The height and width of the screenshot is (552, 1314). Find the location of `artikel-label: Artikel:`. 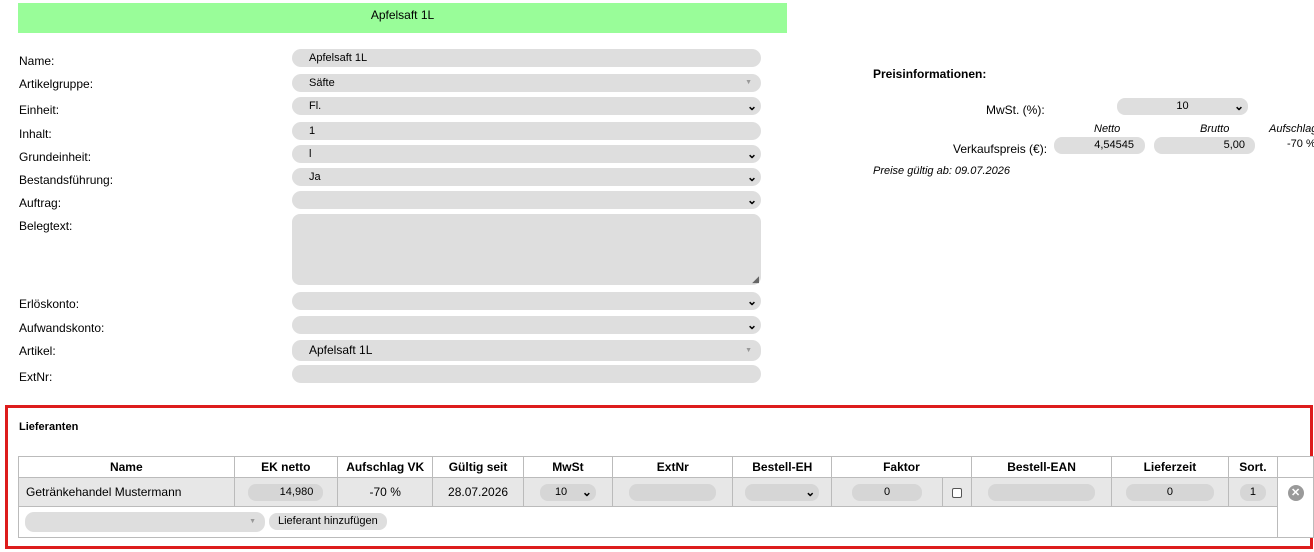

artikel-label: Artikel: is located at coordinates (37, 351).